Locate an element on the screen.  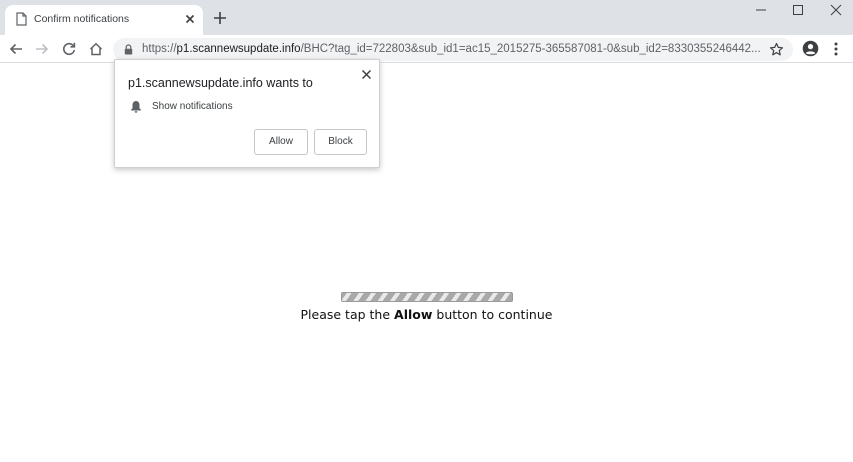
account-icon is located at coordinates (810, 48).